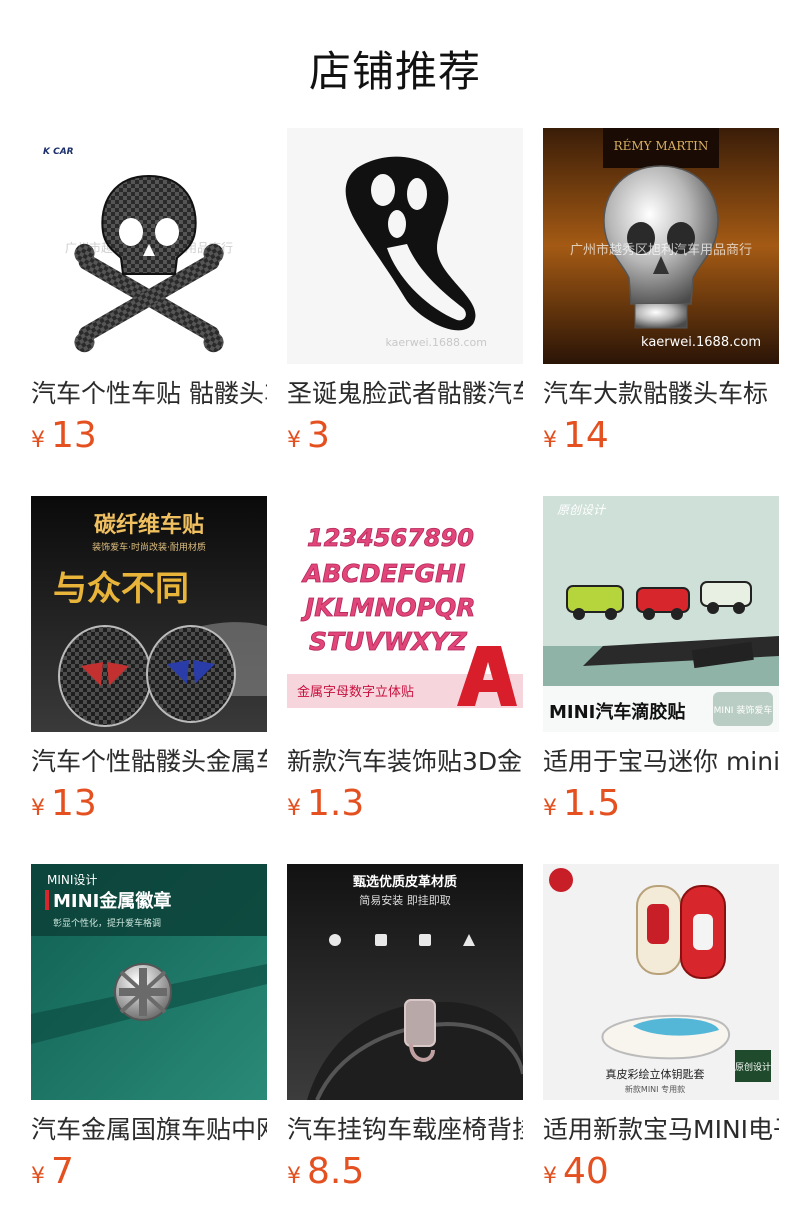 The height and width of the screenshot is (1232, 790). What do you see at coordinates (582, 510) in the screenshot?
I see `tag: 原创设计` at bounding box center [582, 510].